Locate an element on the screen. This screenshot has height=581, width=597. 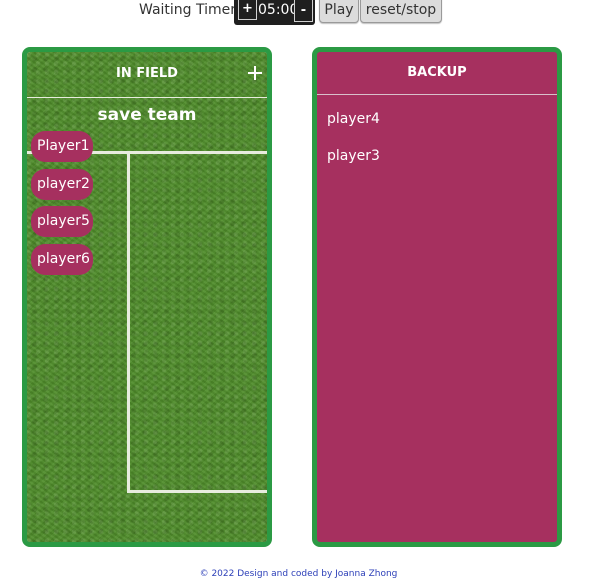
backup-title: BACKUP is located at coordinates (437, 72).